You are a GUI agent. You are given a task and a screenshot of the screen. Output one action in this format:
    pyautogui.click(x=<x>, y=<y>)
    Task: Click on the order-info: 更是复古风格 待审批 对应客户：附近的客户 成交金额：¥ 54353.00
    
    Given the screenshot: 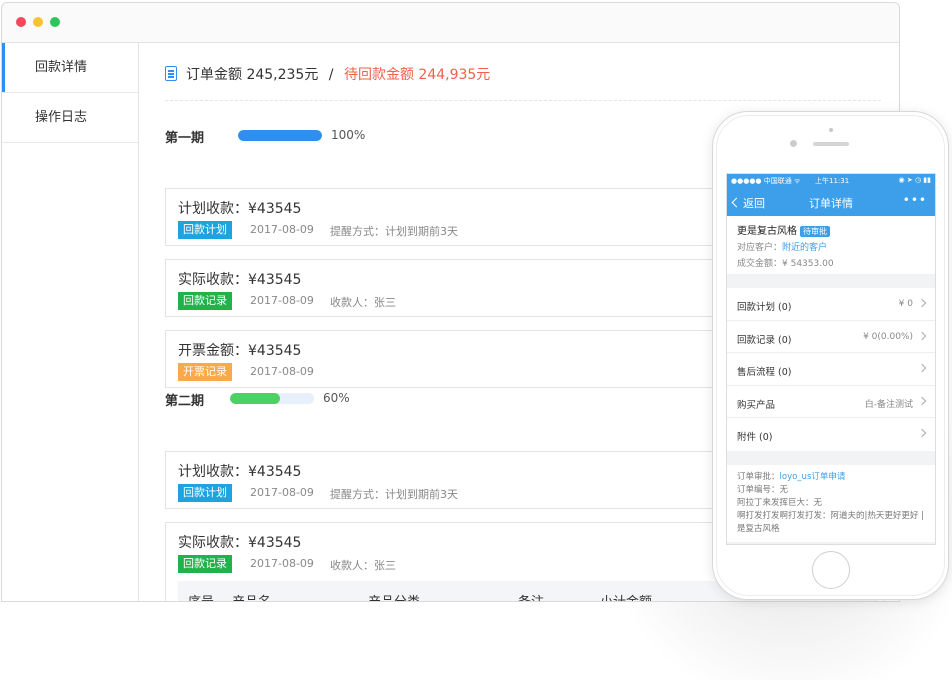 What is the action you would take?
    pyautogui.click(x=831, y=245)
    